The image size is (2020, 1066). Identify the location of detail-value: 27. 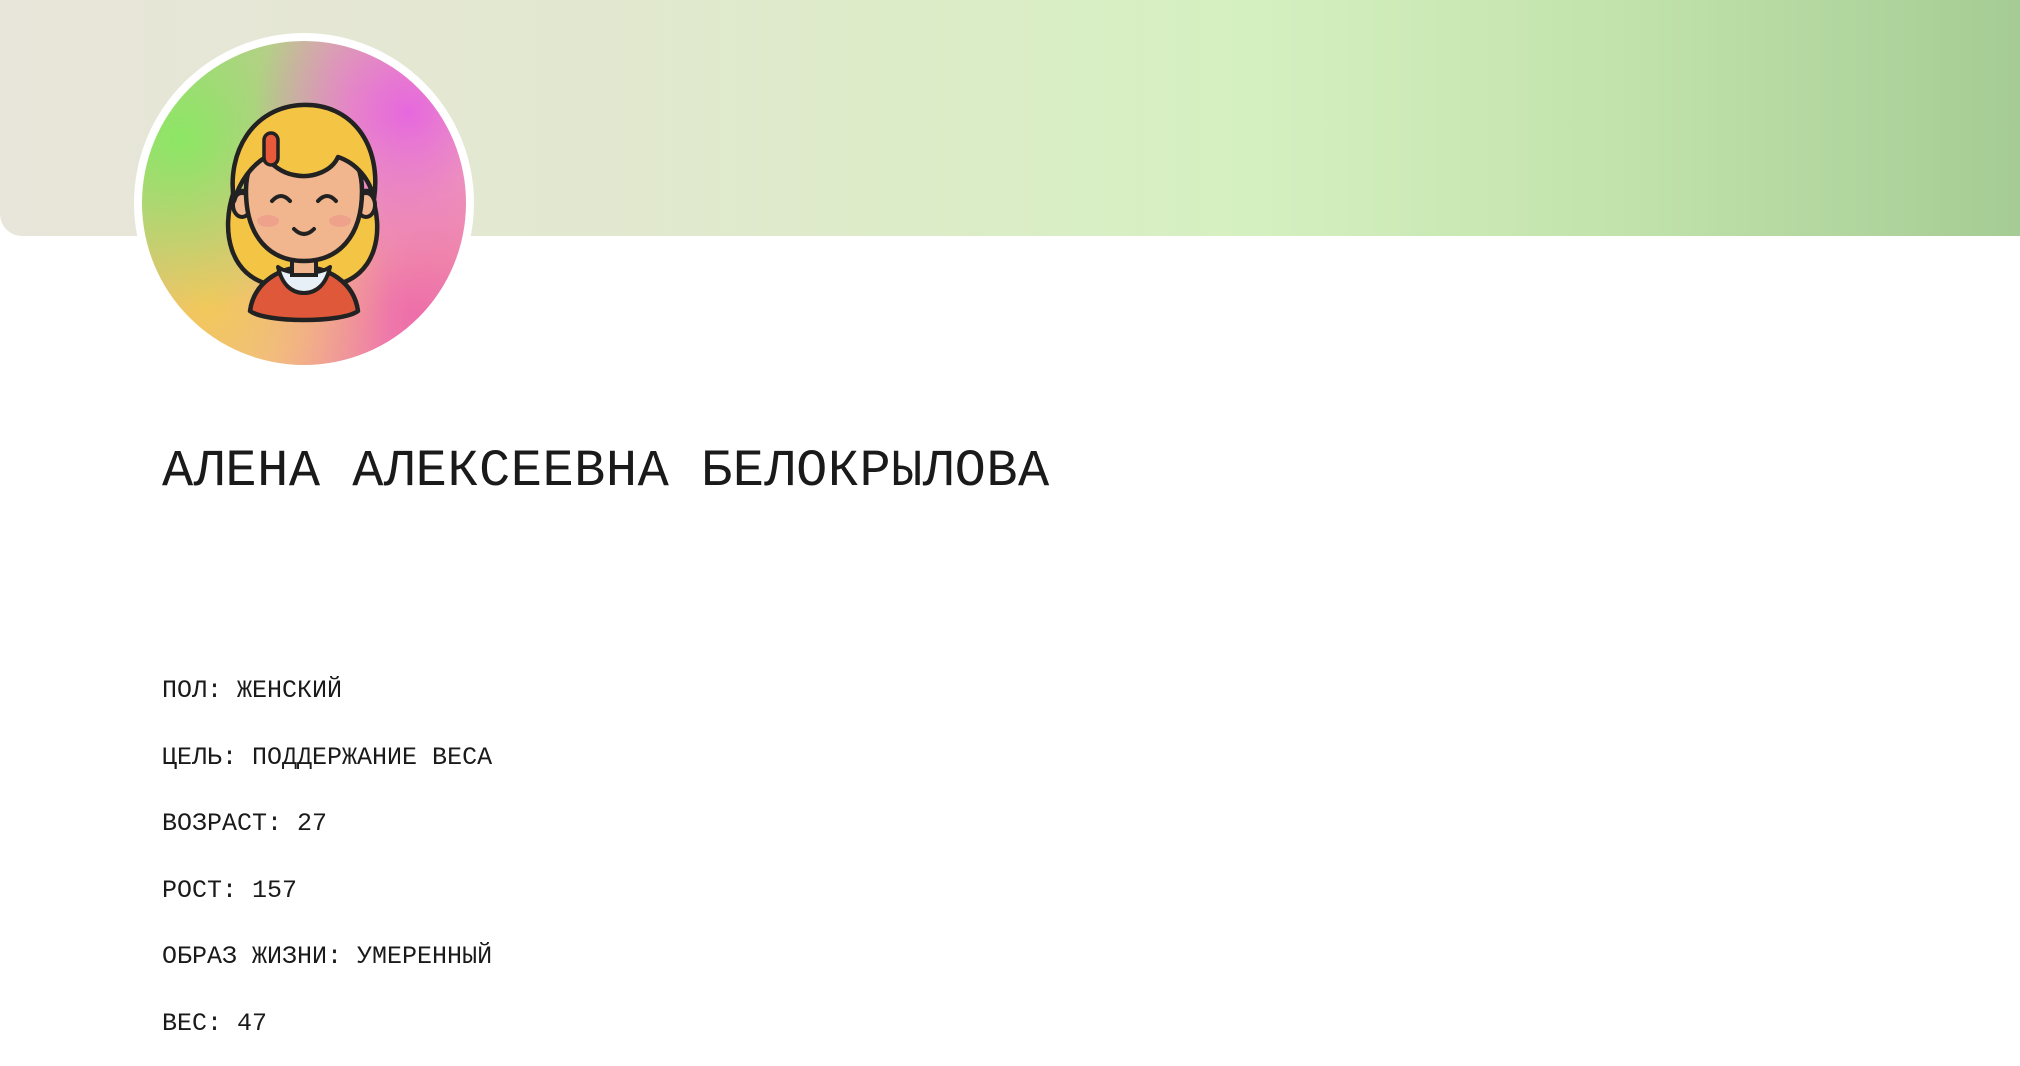
(312, 823).